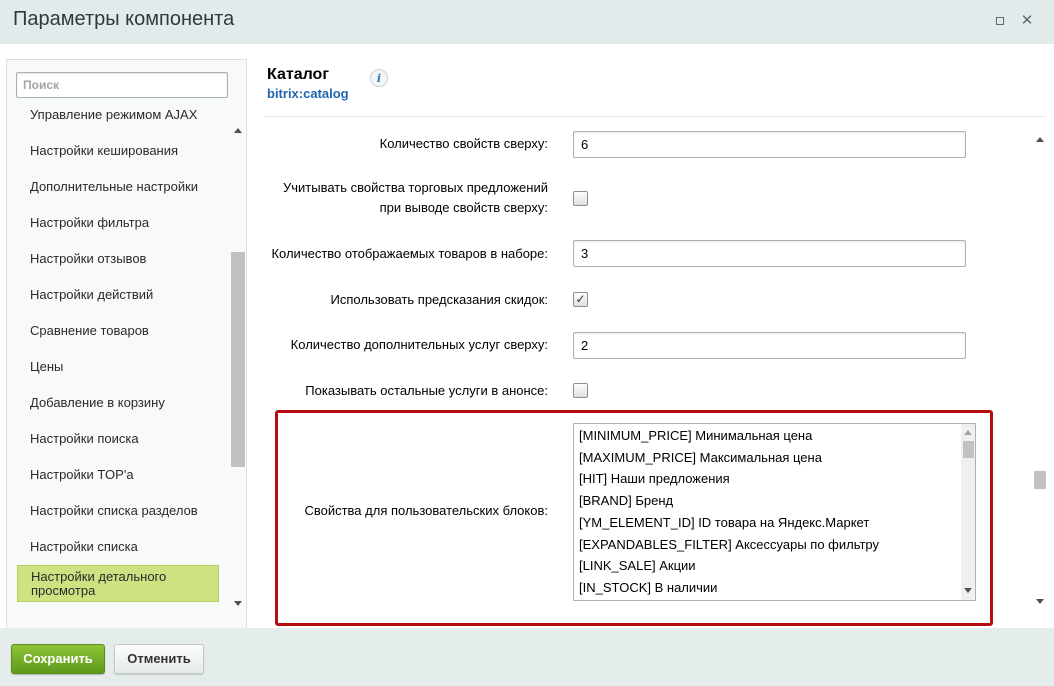 This screenshot has height=686, width=1054. Describe the element at coordinates (637, 565) in the screenshot. I see `multiselect-option: [LINK_SALE] Акции` at that location.